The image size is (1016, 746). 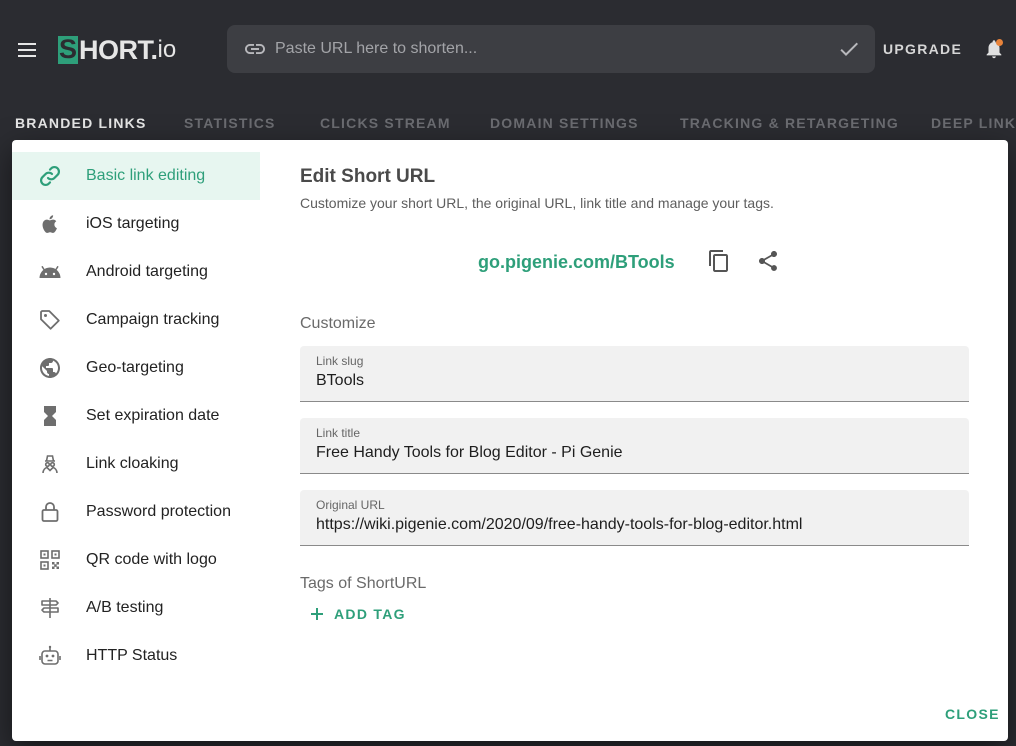 I want to click on add-tag-button: ADD TAG, so click(x=358, y=614).